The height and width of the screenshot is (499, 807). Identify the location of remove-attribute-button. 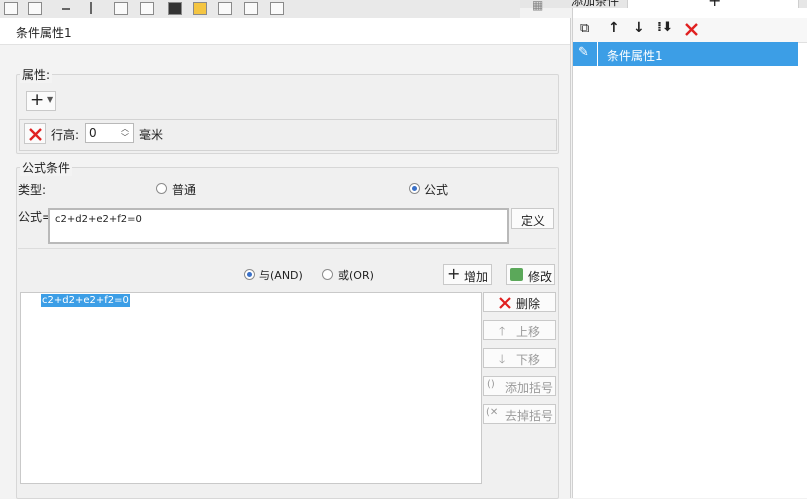
(35, 133).